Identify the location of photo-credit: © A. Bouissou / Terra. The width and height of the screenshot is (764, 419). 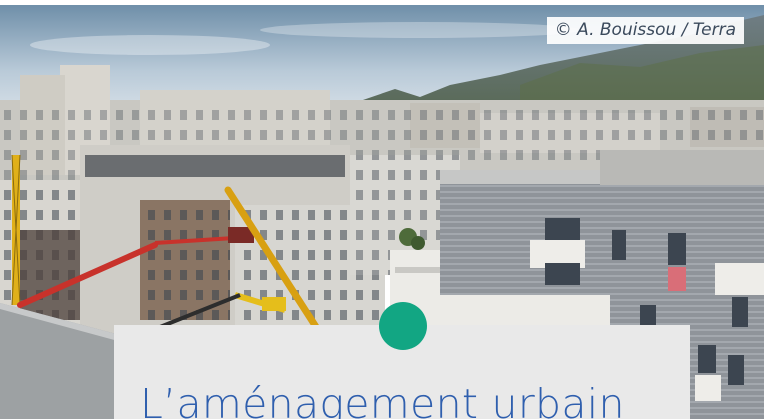
(645, 30).